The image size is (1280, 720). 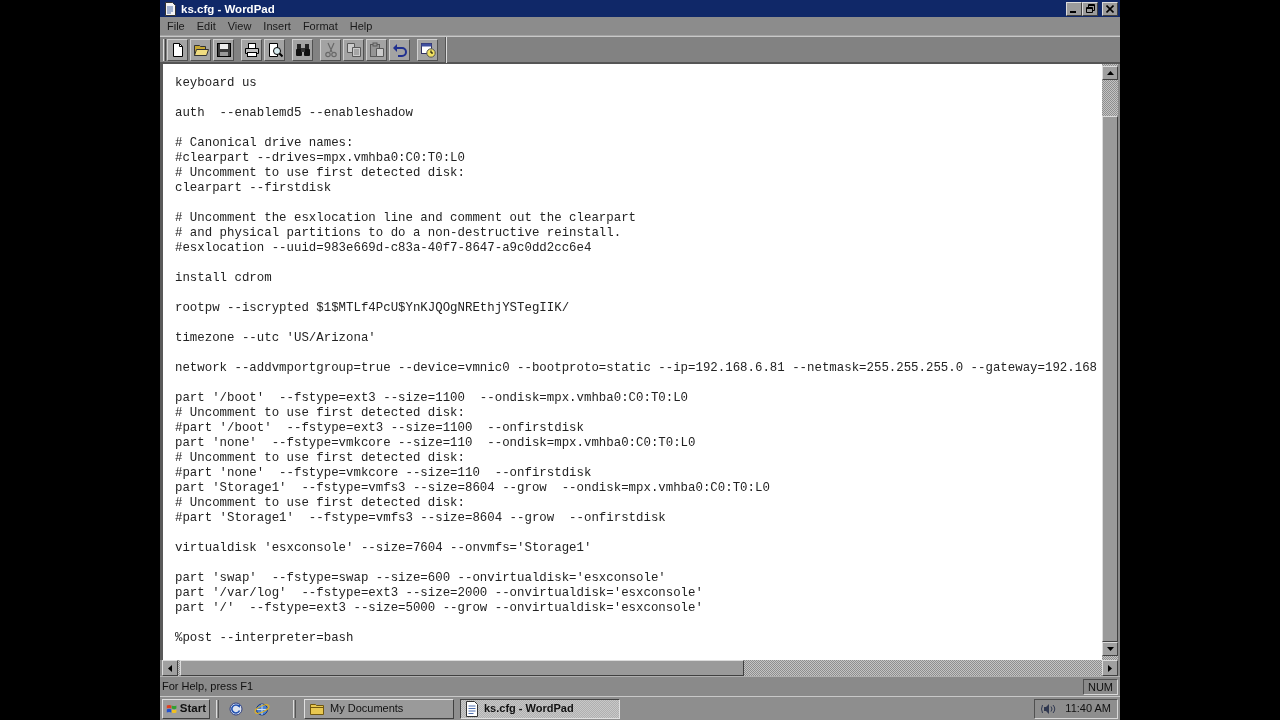 What do you see at coordinates (216, 83) in the screenshot?
I see `code-line: keyboard us` at bounding box center [216, 83].